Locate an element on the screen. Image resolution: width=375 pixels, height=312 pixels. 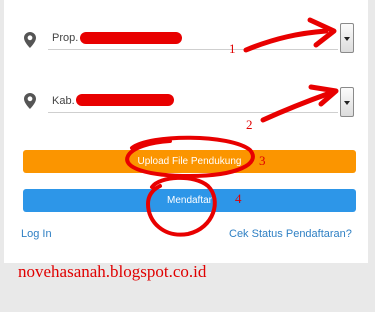
annotation-number-3: 3 is located at coordinates (262, 160).